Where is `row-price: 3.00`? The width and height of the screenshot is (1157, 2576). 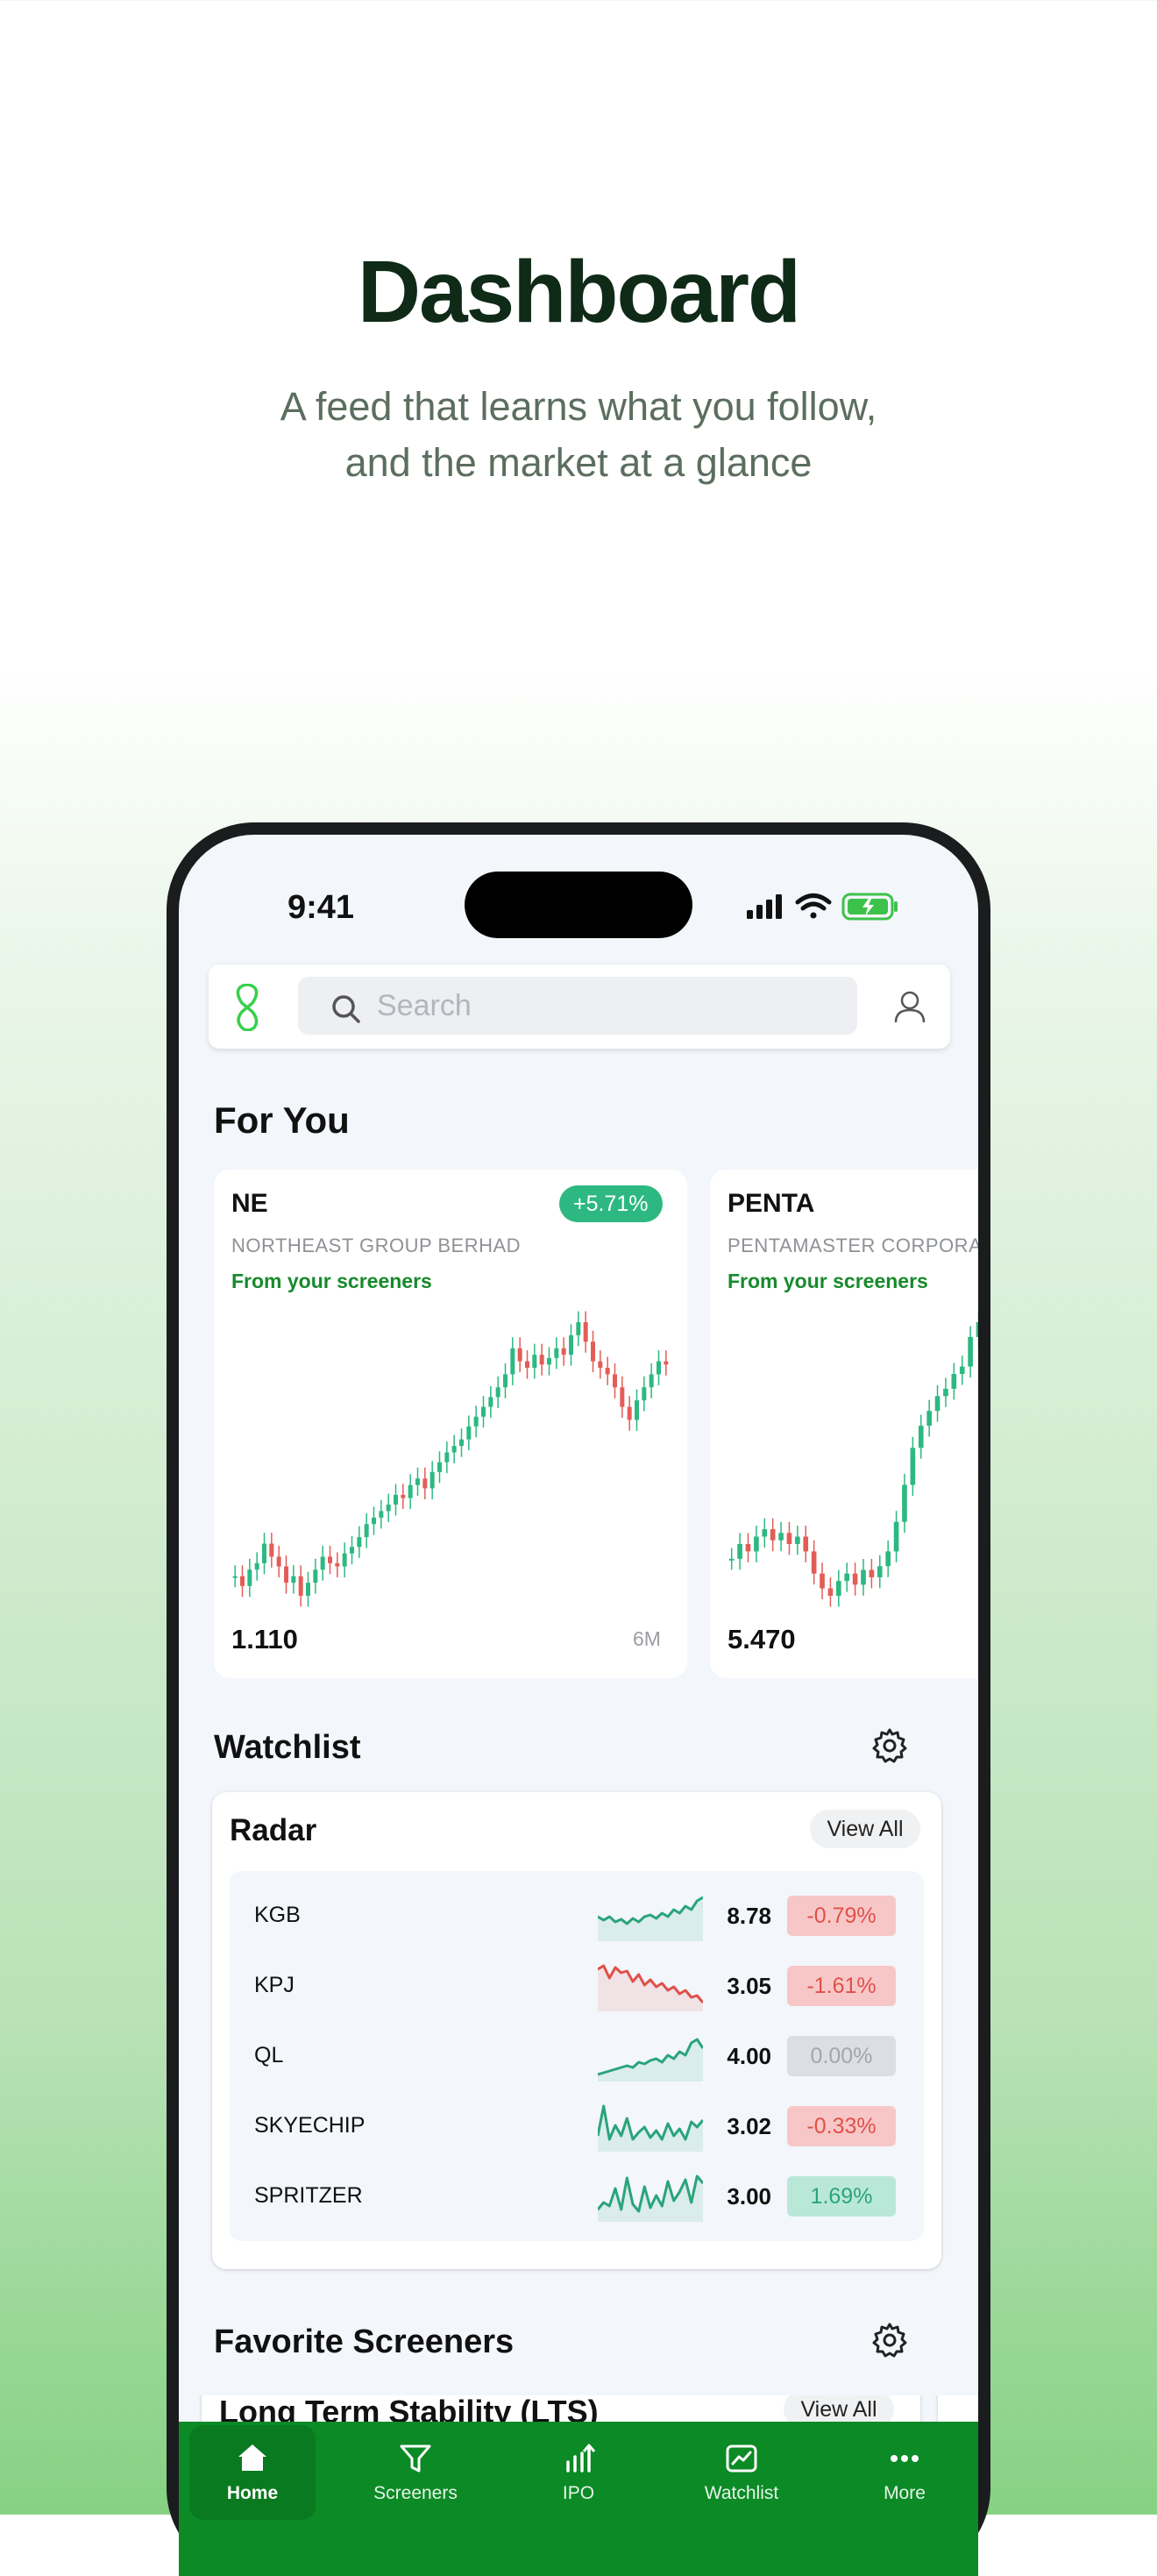
row-price: 3.00 is located at coordinates (749, 2196).